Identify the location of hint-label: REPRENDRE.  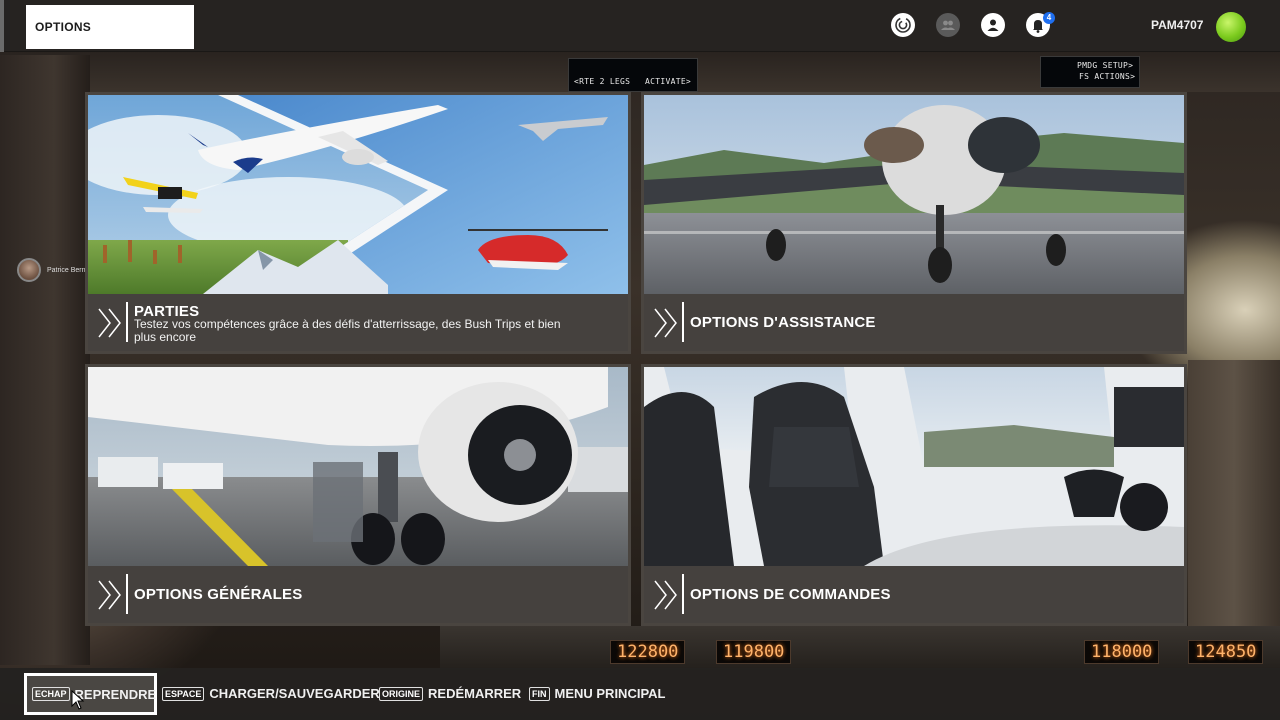
(115, 694).